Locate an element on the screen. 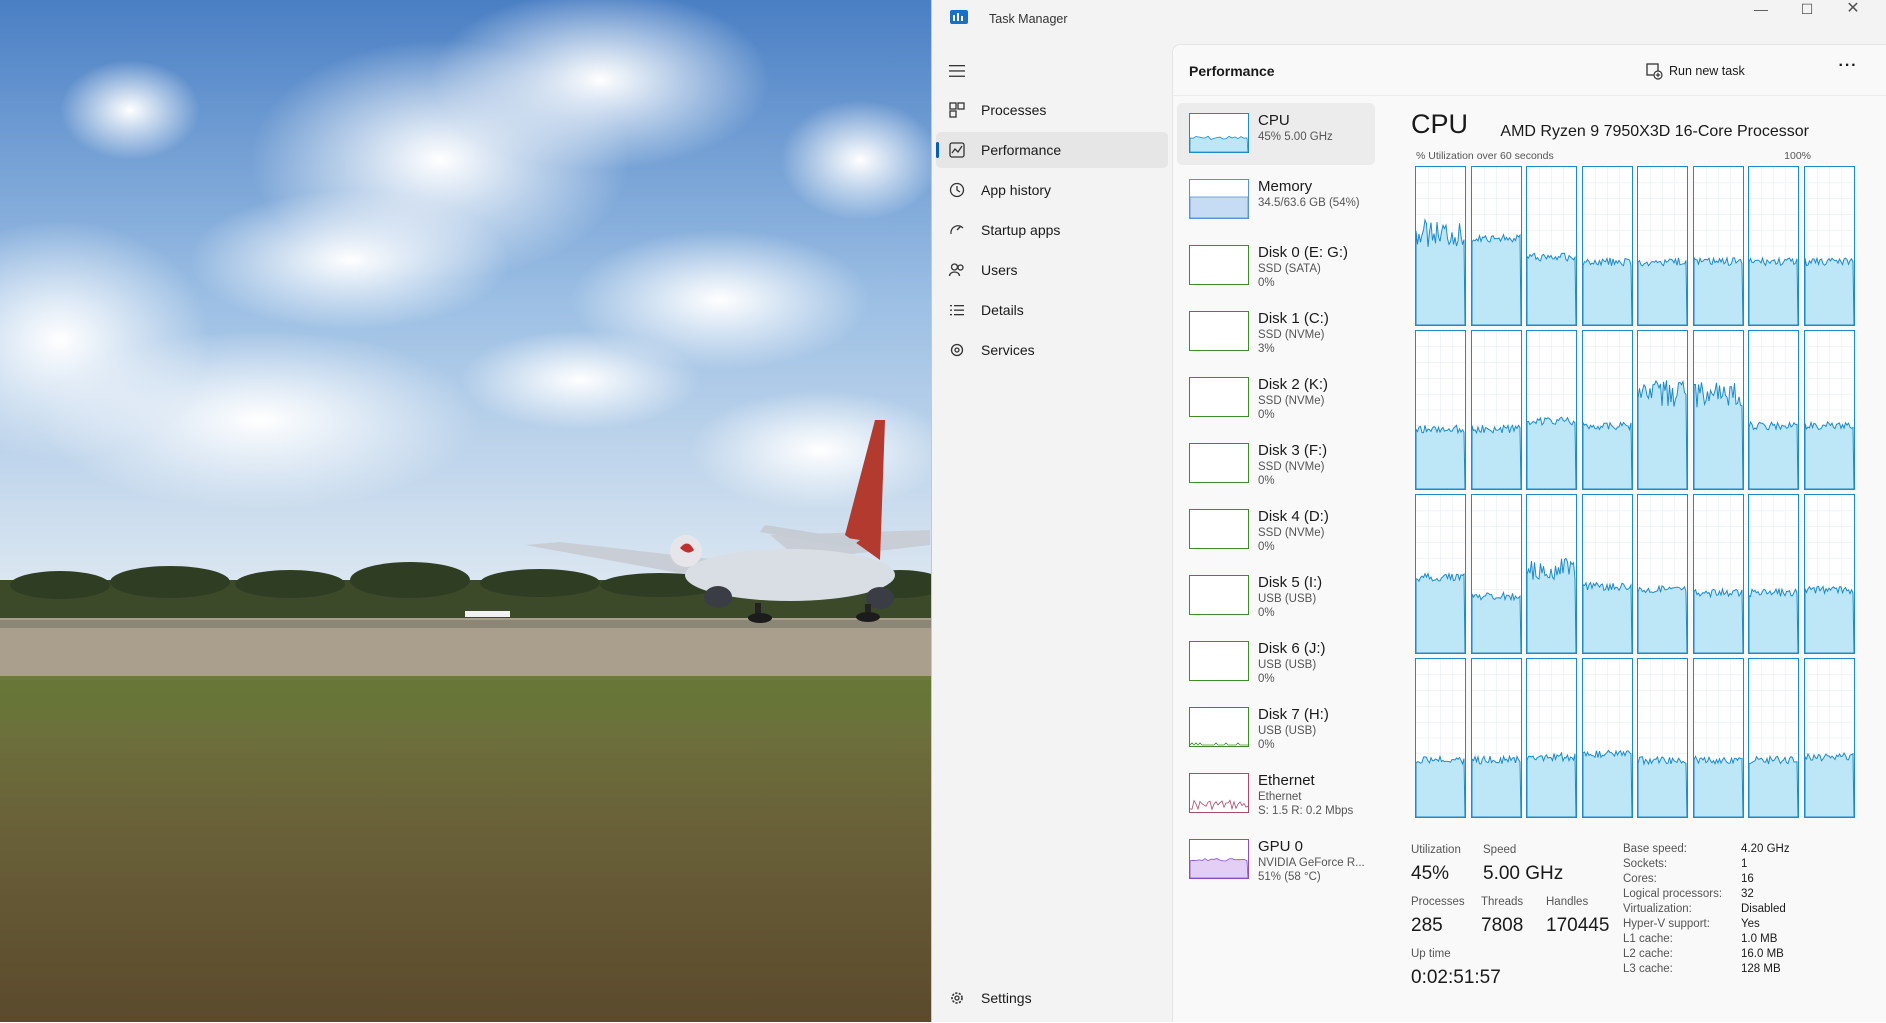 The height and width of the screenshot is (1023, 1886). processes-label: Processes is located at coordinates (1438, 902).